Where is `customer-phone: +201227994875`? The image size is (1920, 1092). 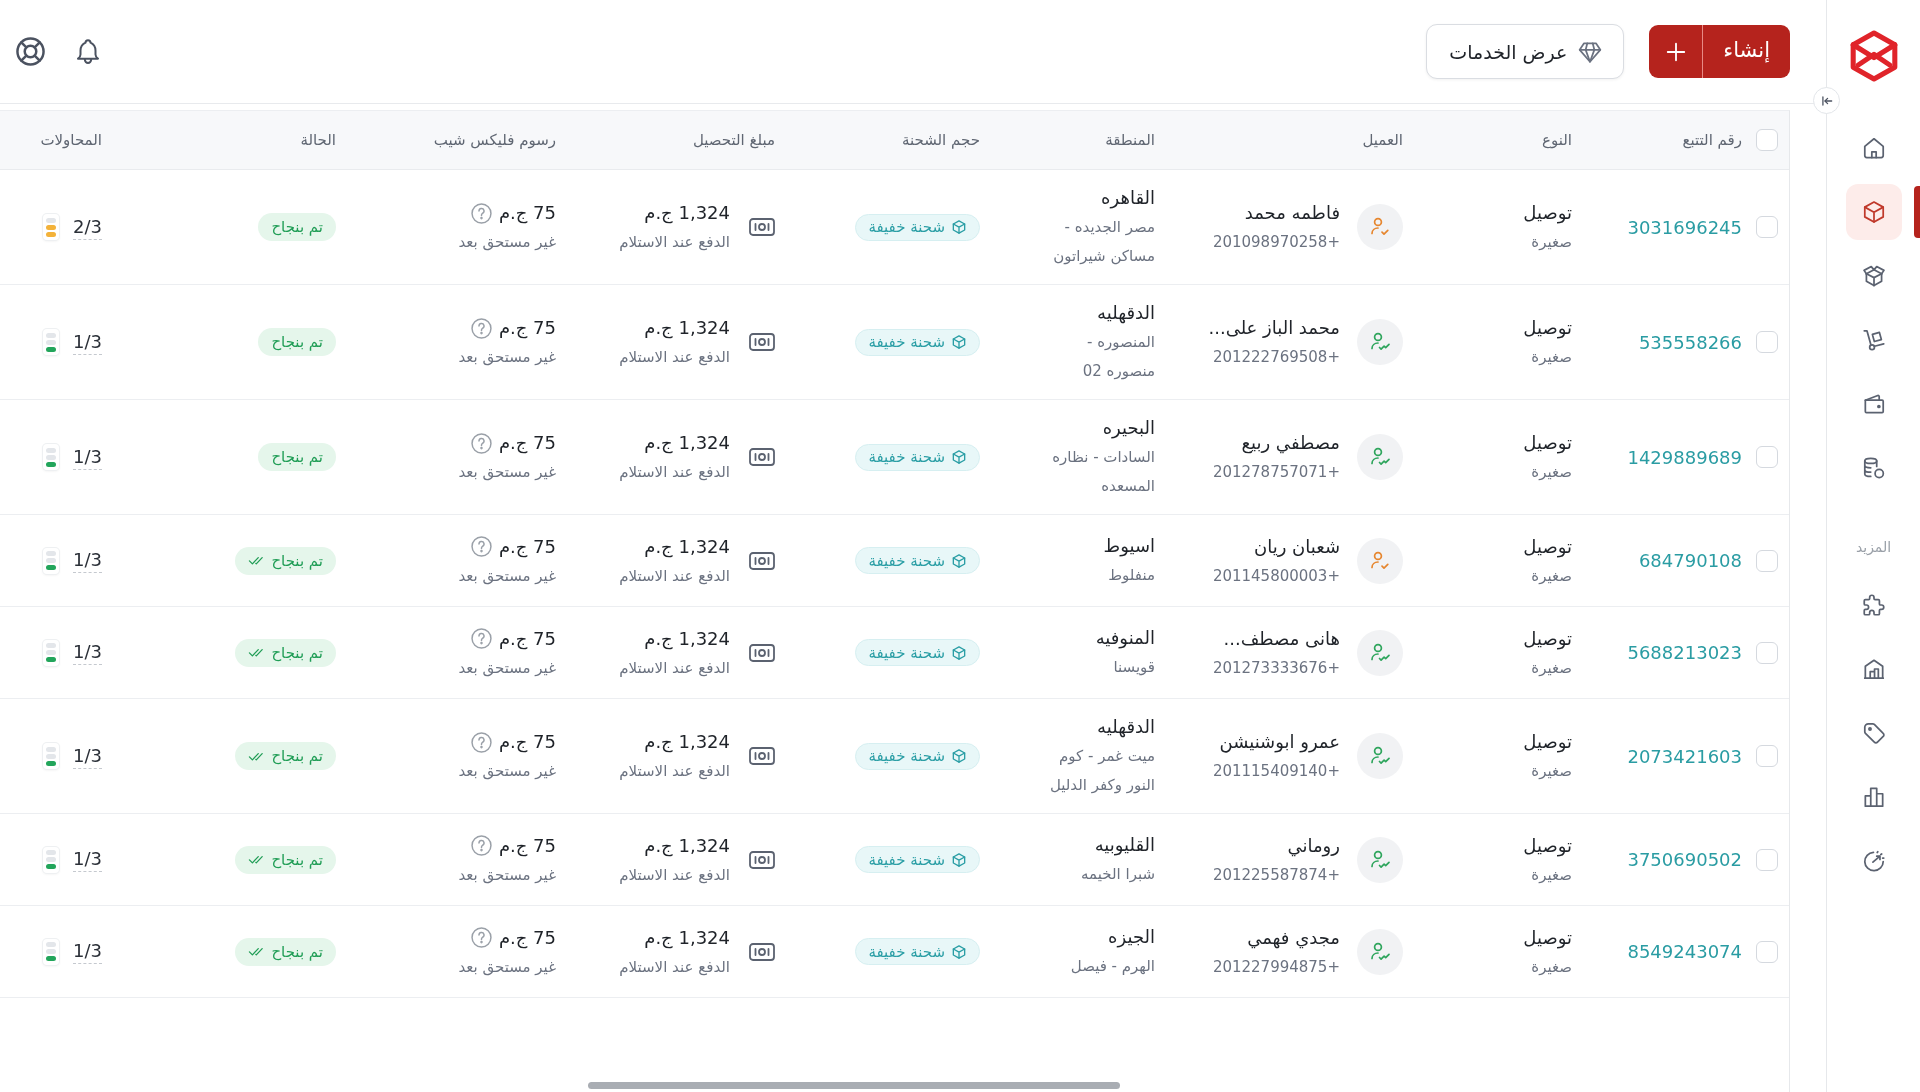
customer-phone: +201227994875 is located at coordinates (1276, 967).